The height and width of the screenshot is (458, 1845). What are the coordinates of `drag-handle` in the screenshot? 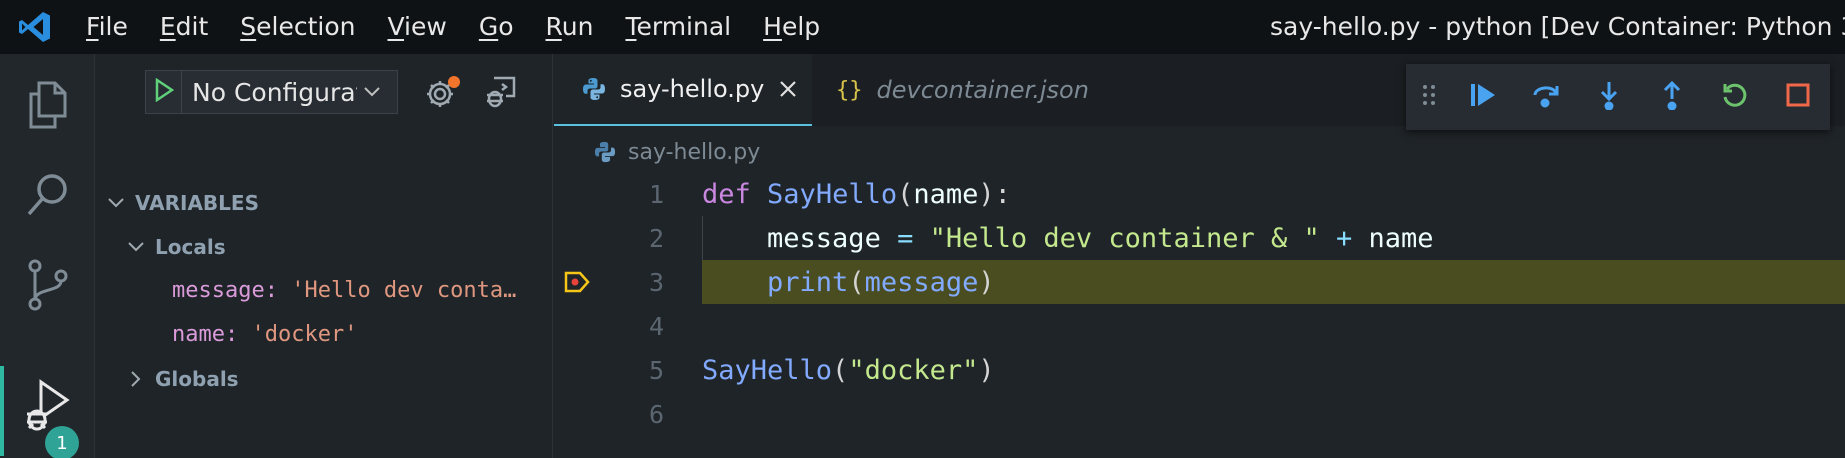 It's located at (1428, 97).